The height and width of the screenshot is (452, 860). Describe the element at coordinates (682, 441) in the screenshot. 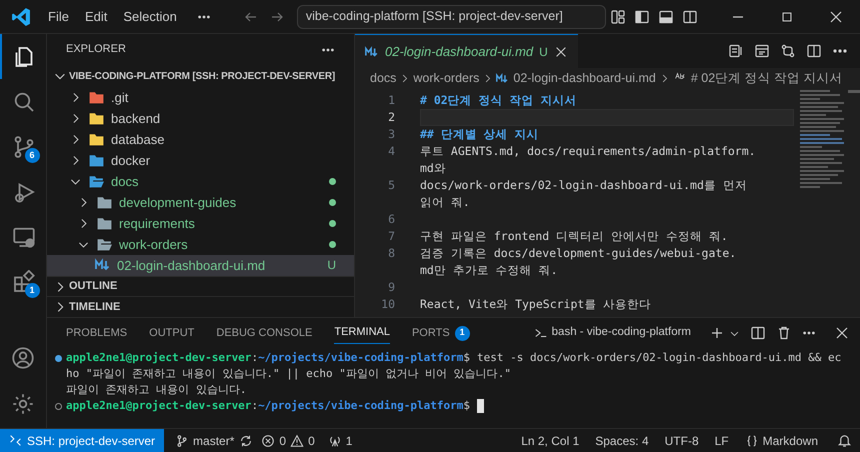

I see `encoding-indicator: UTF-8` at that location.